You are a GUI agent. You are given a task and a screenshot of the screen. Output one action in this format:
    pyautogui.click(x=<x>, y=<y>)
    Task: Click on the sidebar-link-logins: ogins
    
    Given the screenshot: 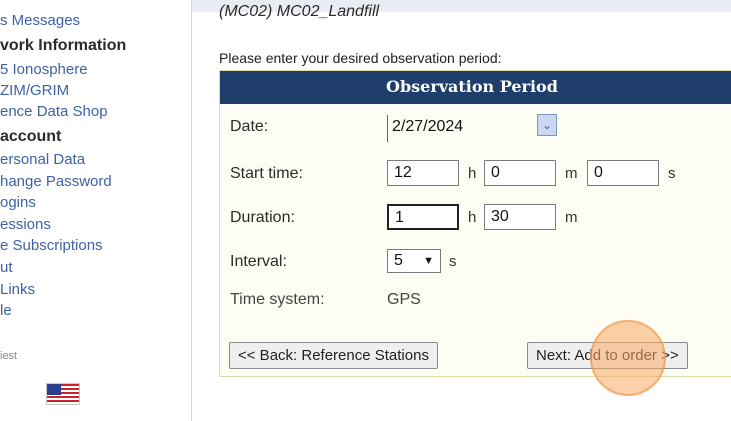 What is the action you would take?
    pyautogui.click(x=18, y=203)
    